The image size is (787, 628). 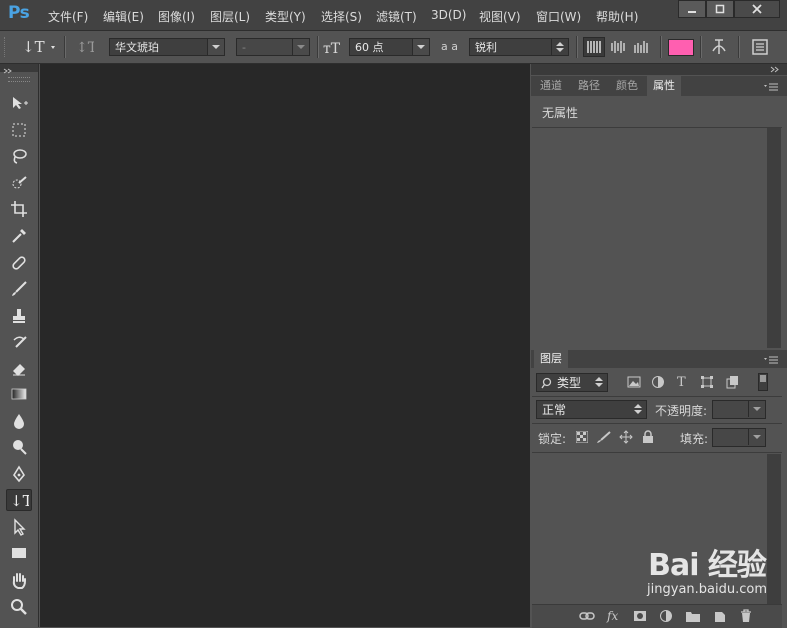 I want to click on search-icon, so click(x=546, y=383).